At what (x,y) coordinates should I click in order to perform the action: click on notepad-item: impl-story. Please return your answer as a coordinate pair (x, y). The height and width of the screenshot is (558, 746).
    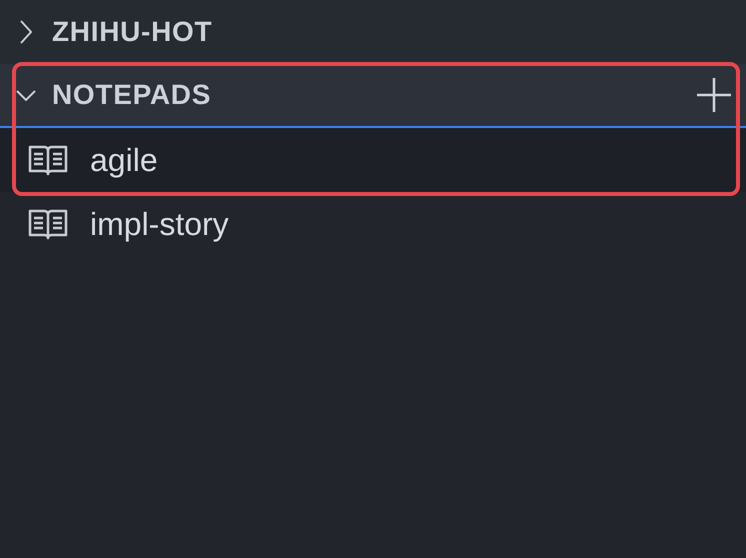
    Looking at the image, I should click on (373, 224).